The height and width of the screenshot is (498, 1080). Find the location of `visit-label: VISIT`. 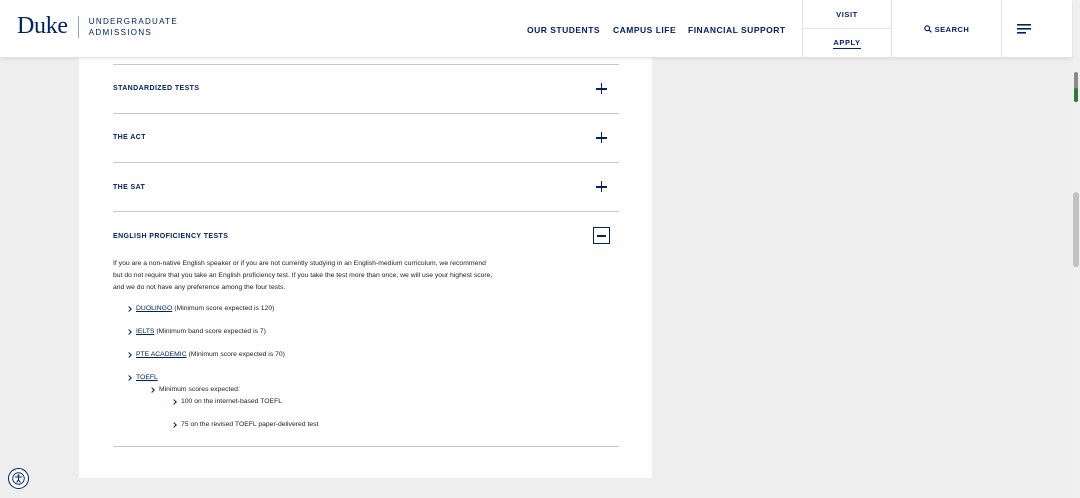

visit-label: VISIT is located at coordinates (847, 14).